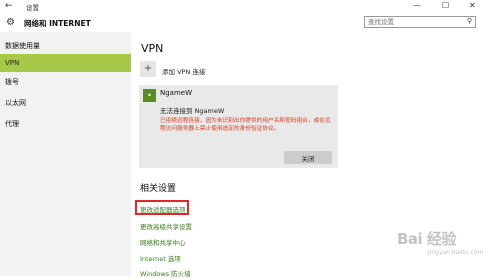  Describe the element at coordinates (65, 63) in the screenshot. I see `sidebar-item-vpn: VPN` at that location.